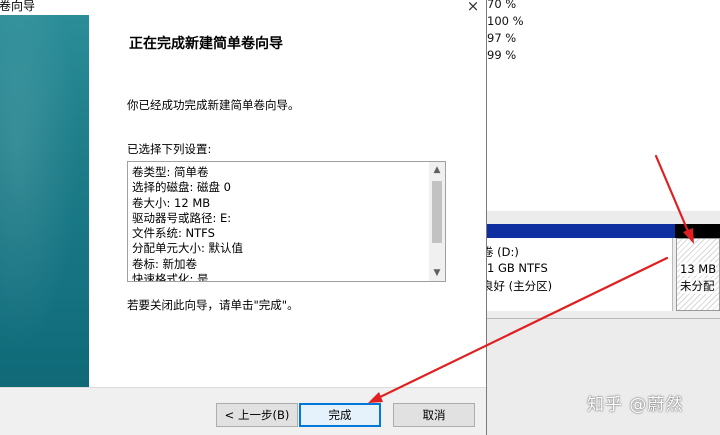 This screenshot has height=435, width=720. I want to click on list-item: 分配单元大小: 默认值, so click(188, 248).